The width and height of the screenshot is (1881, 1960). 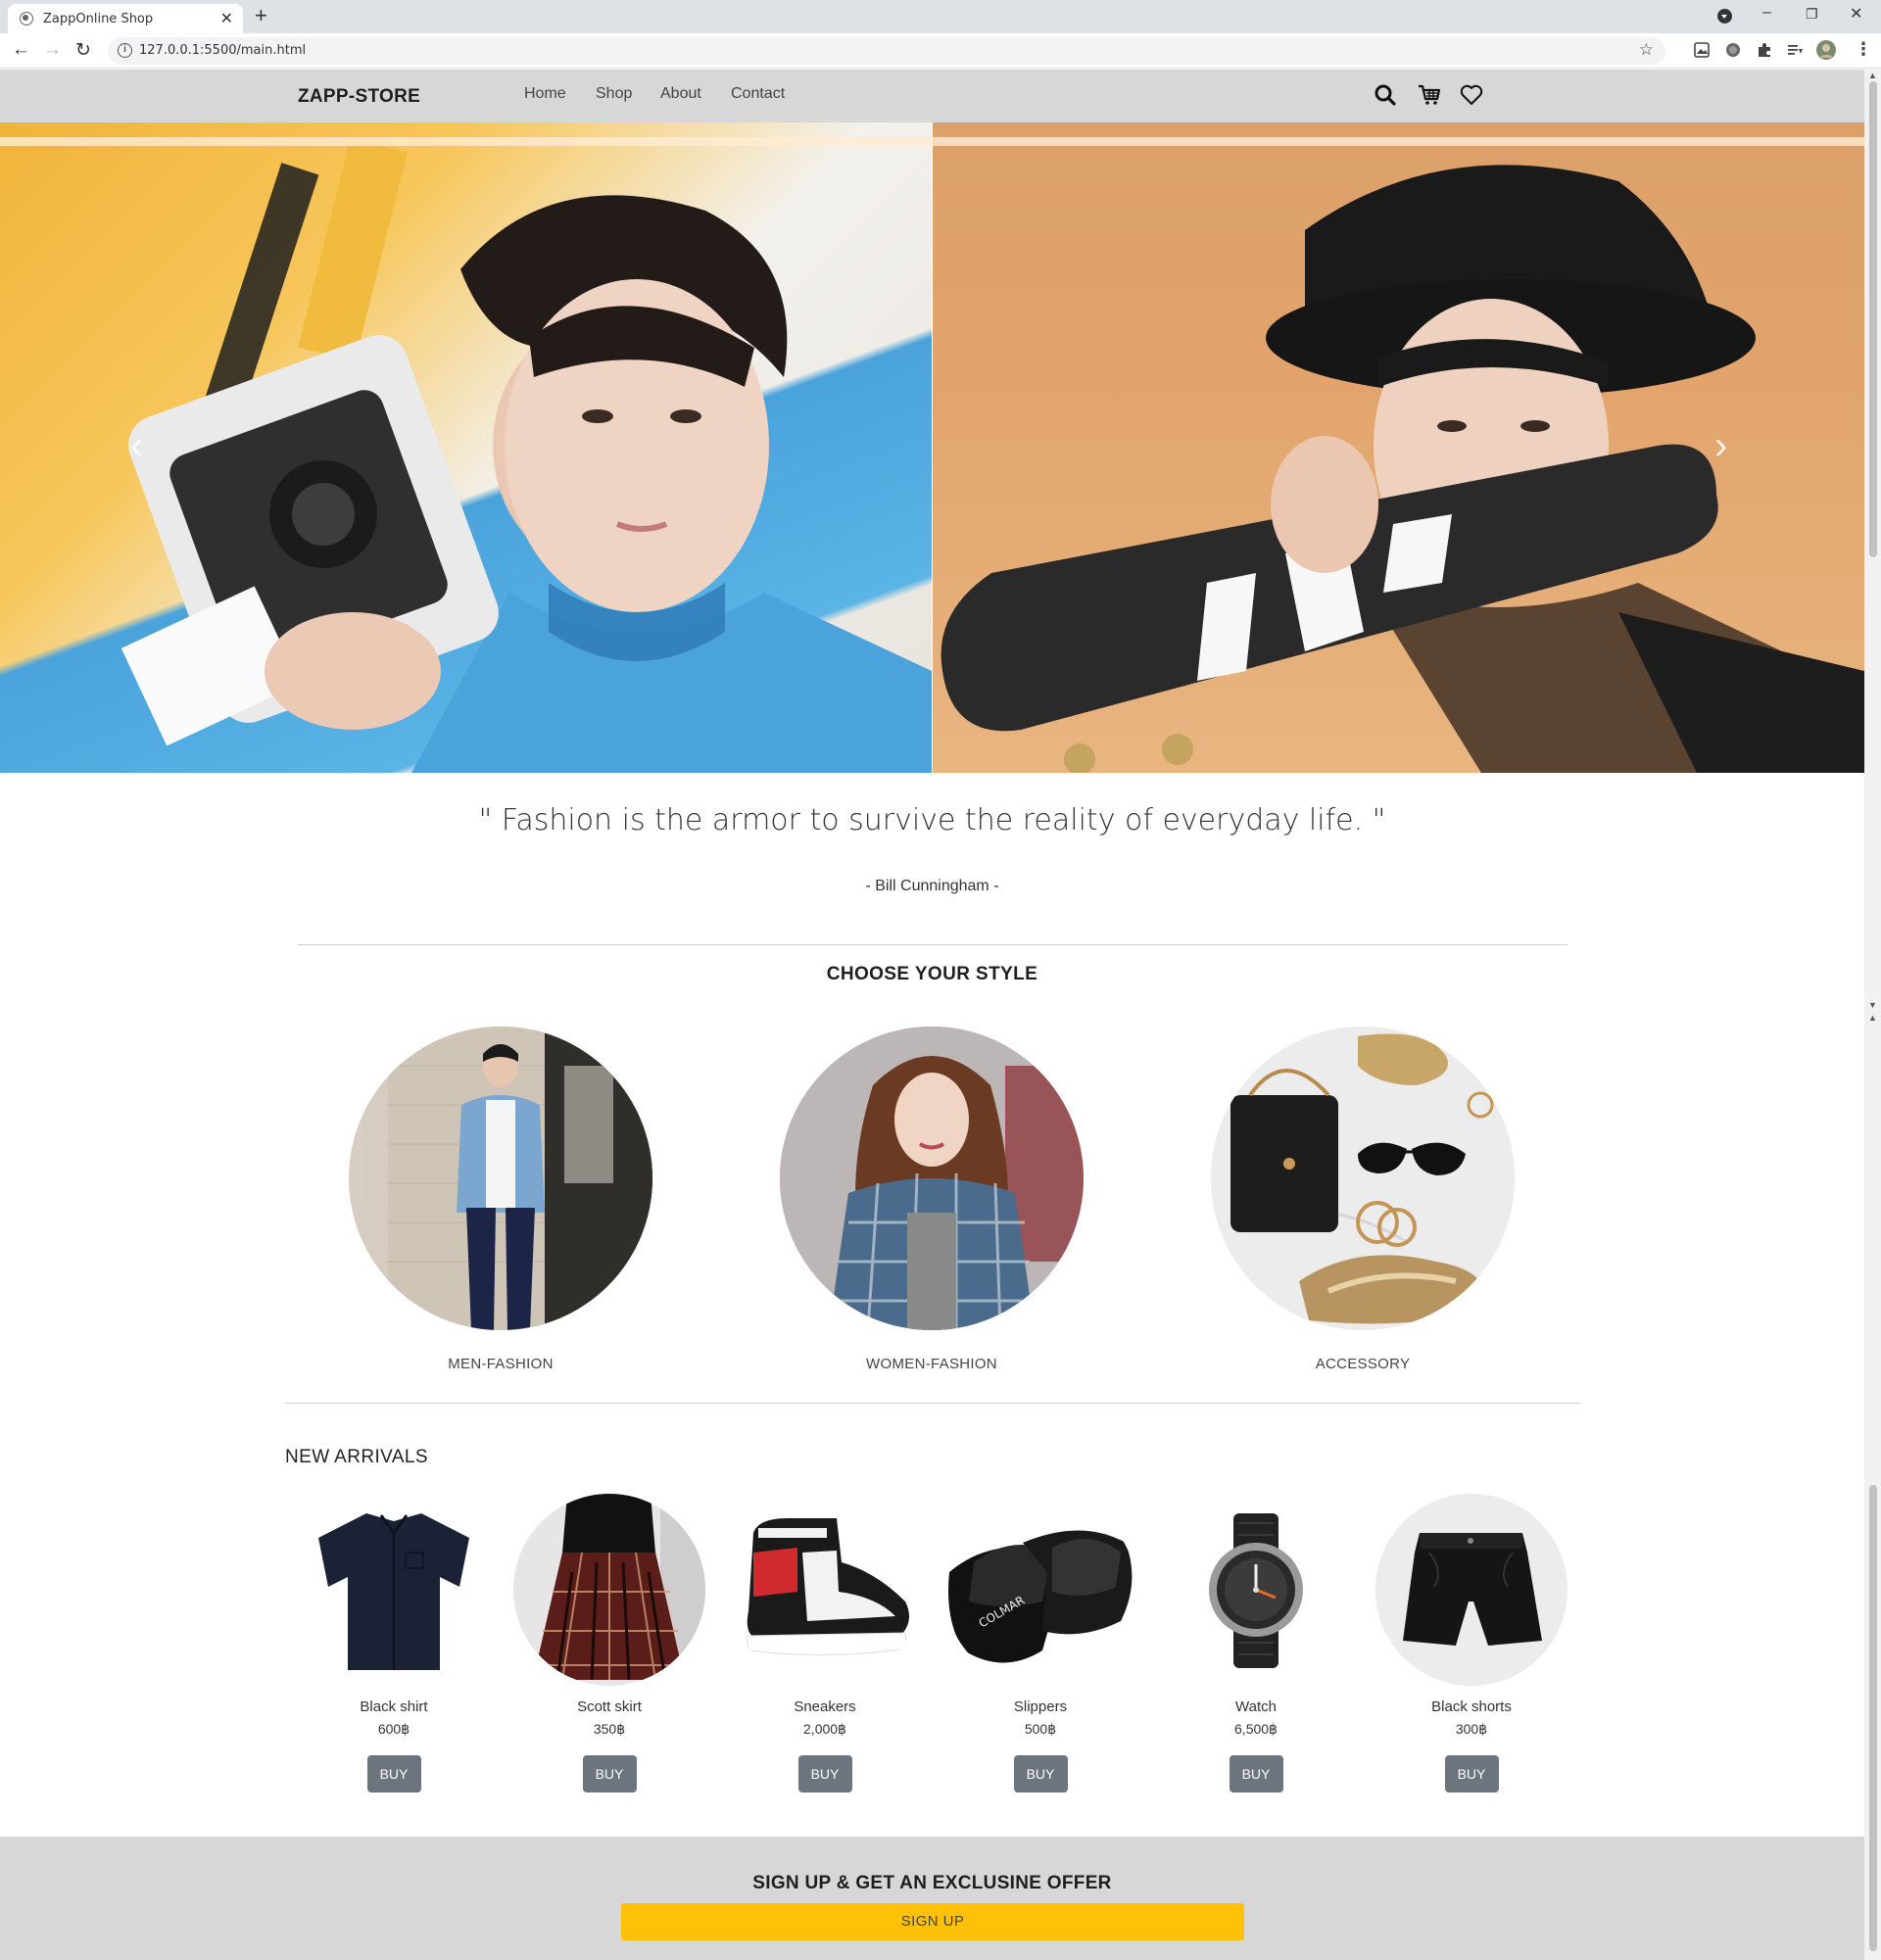 What do you see at coordinates (940, 16) in the screenshot?
I see `browser-tab-bar: ZappOnline Shop ✕ + – ❐ ✕` at bounding box center [940, 16].